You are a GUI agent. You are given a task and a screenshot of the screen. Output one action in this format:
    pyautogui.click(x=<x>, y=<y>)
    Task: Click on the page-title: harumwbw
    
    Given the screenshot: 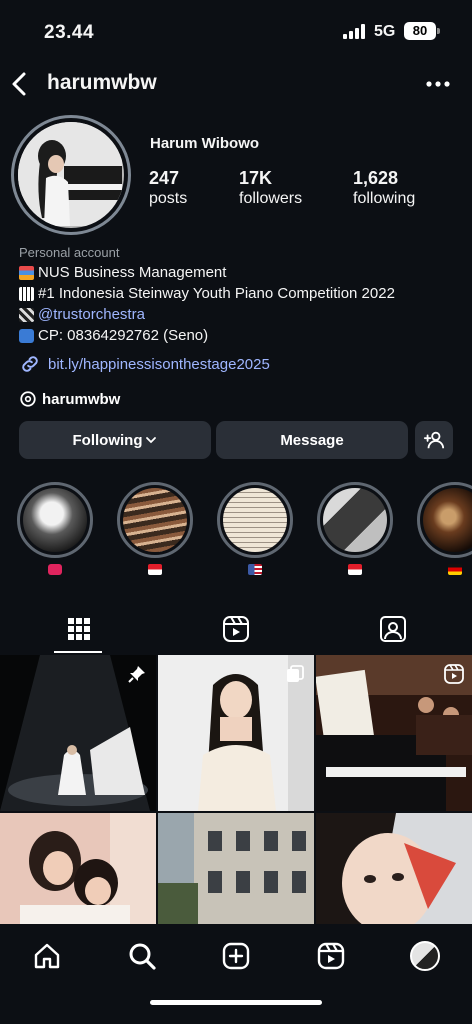 What is the action you would take?
    pyautogui.click(x=102, y=82)
    